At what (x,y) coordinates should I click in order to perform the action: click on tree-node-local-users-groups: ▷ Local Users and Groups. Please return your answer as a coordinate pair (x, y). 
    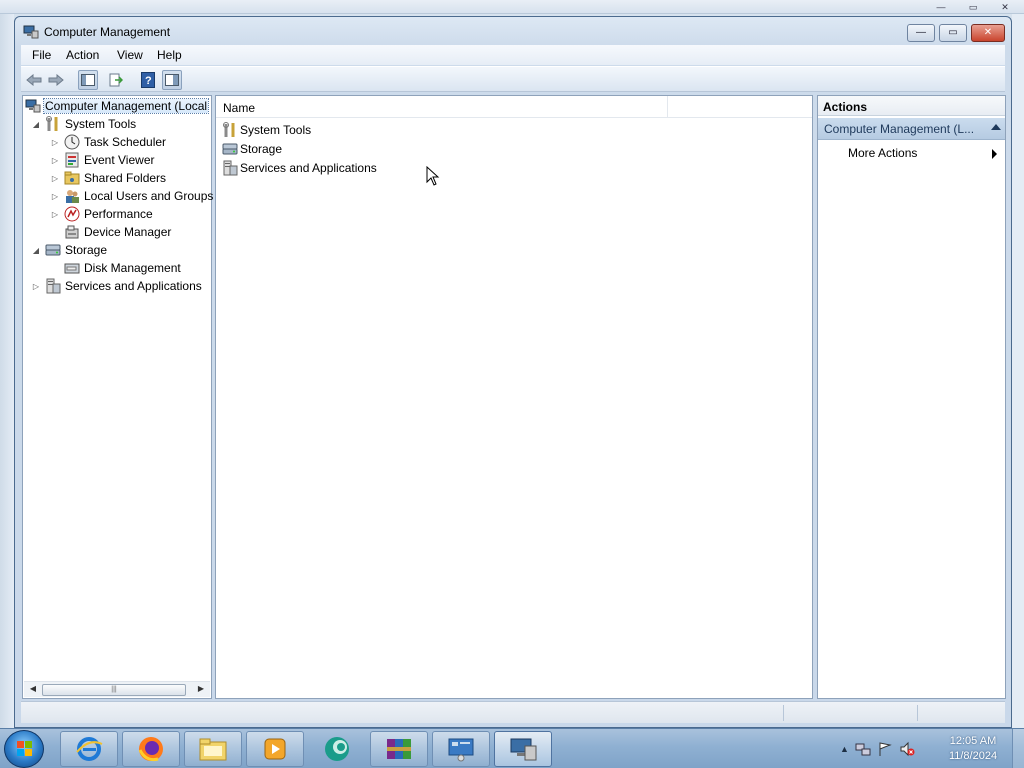
    Looking at the image, I should click on (132, 196).